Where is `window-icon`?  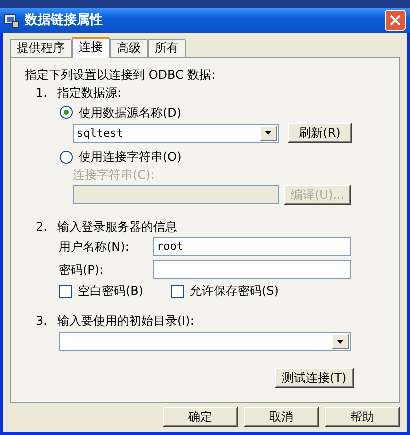 window-icon is located at coordinates (12, 20).